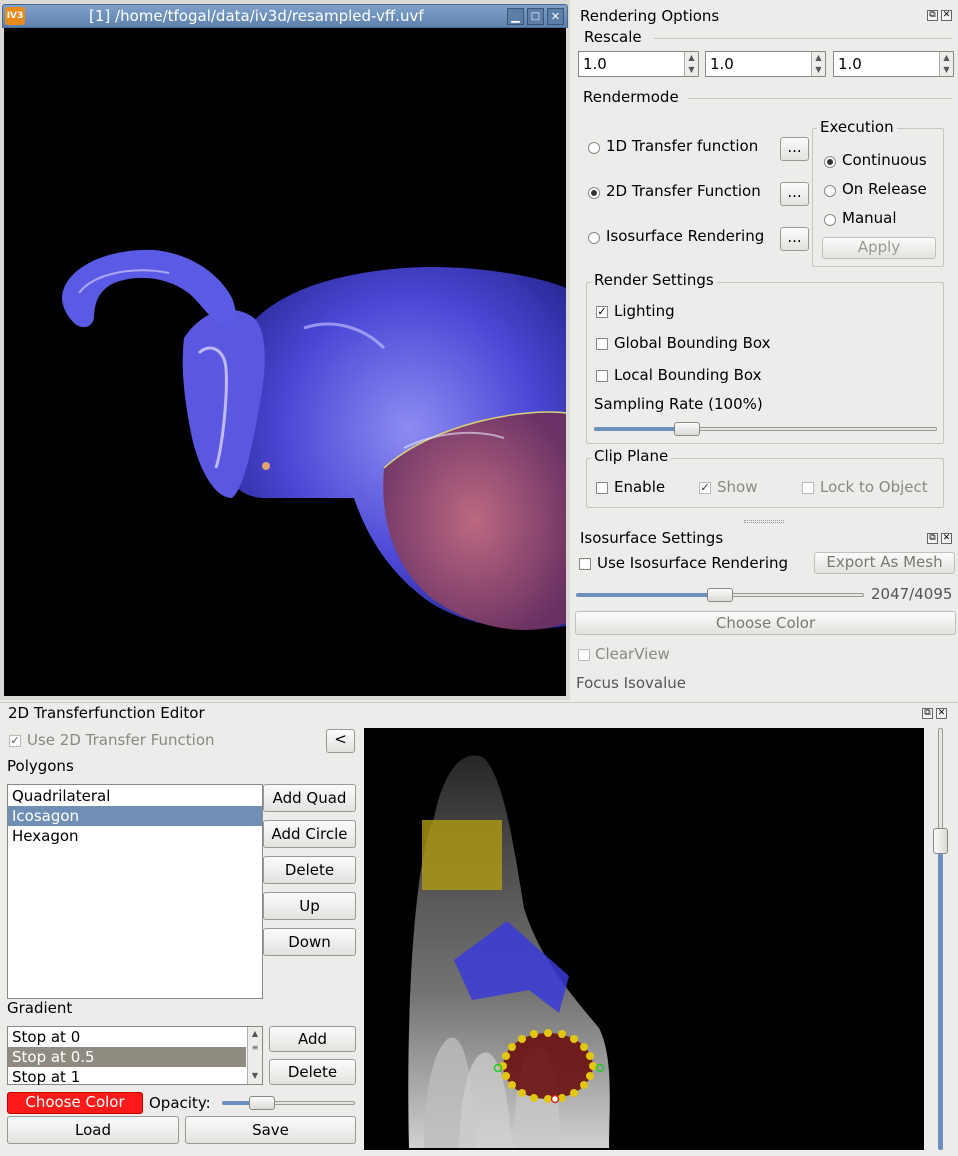 The image size is (958, 1156). Describe the element at coordinates (555, 1099) in the screenshot. I see `gradient-handle-mid` at that location.